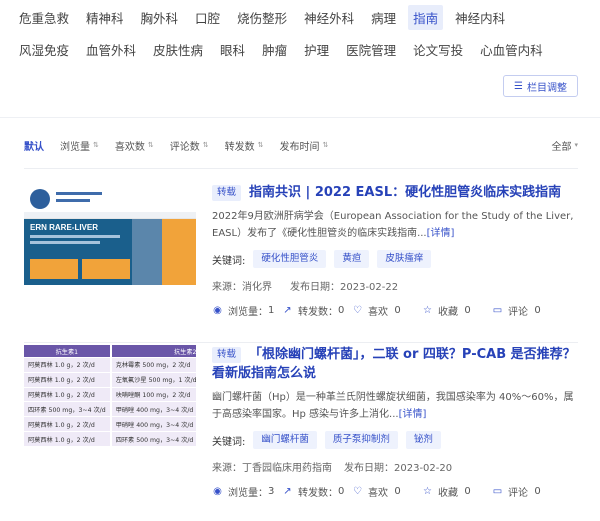 This screenshot has height=521, width=600. Describe the element at coordinates (395, 364) in the screenshot. I see `article-title-link: 转载 「根除幽门螺杆菌」，二联 or 四联？P-CAB 是否推荐？看新版指南怎么说` at that location.